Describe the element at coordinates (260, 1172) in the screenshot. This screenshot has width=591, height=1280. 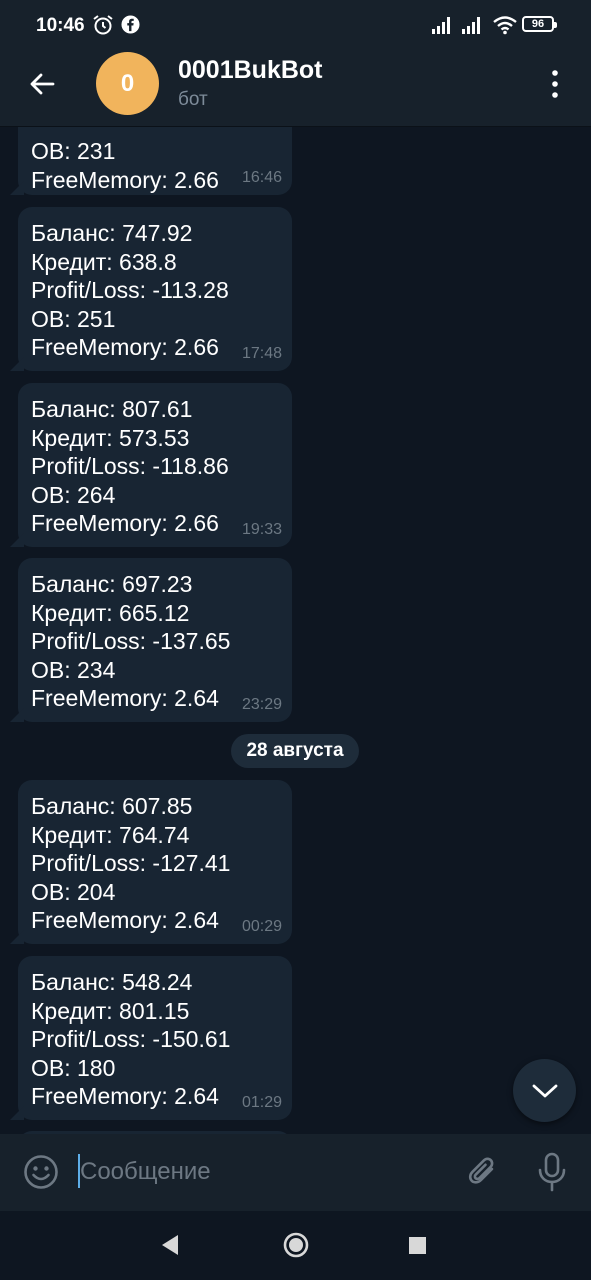
I see `message-input` at that location.